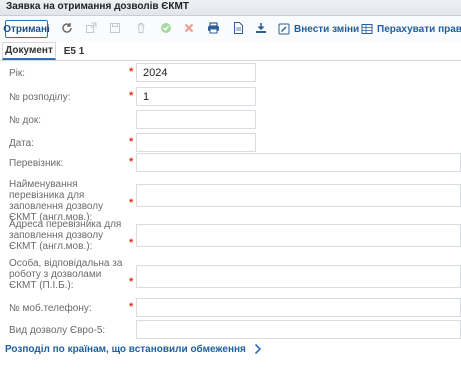 The width and height of the screenshot is (461, 369). I want to click on recalc-rights-label: Перахувати права, so click(419, 29).